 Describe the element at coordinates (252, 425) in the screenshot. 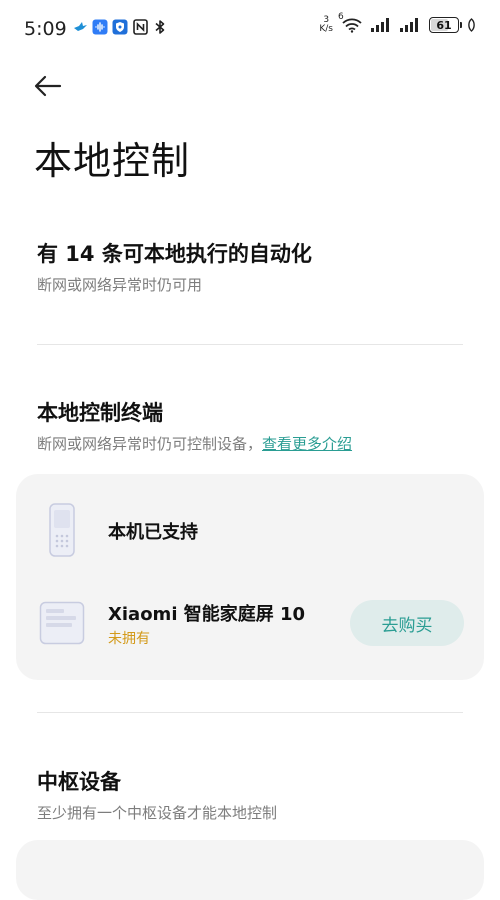

I see `local-terminal-section: 本地控制终端 断网或网络异常时仍可控制设备，查看更多介绍` at that location.